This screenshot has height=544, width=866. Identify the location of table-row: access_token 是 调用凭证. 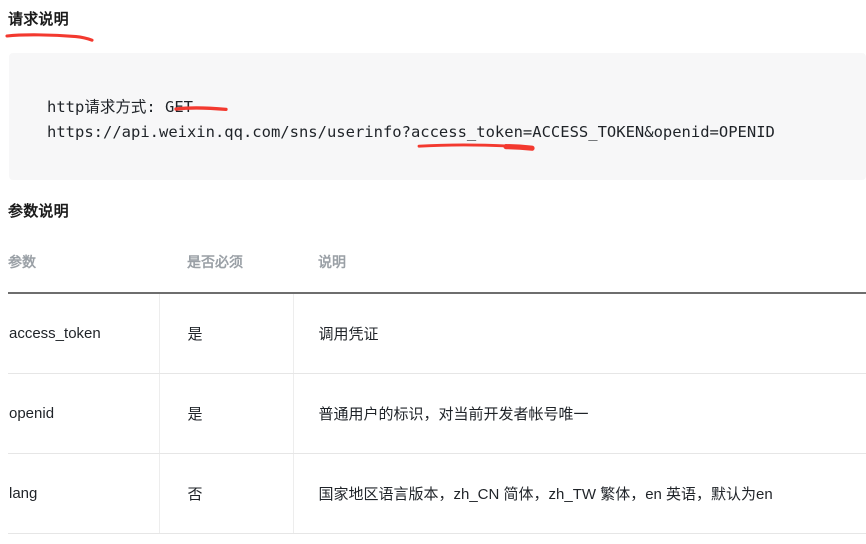
(437, 333).